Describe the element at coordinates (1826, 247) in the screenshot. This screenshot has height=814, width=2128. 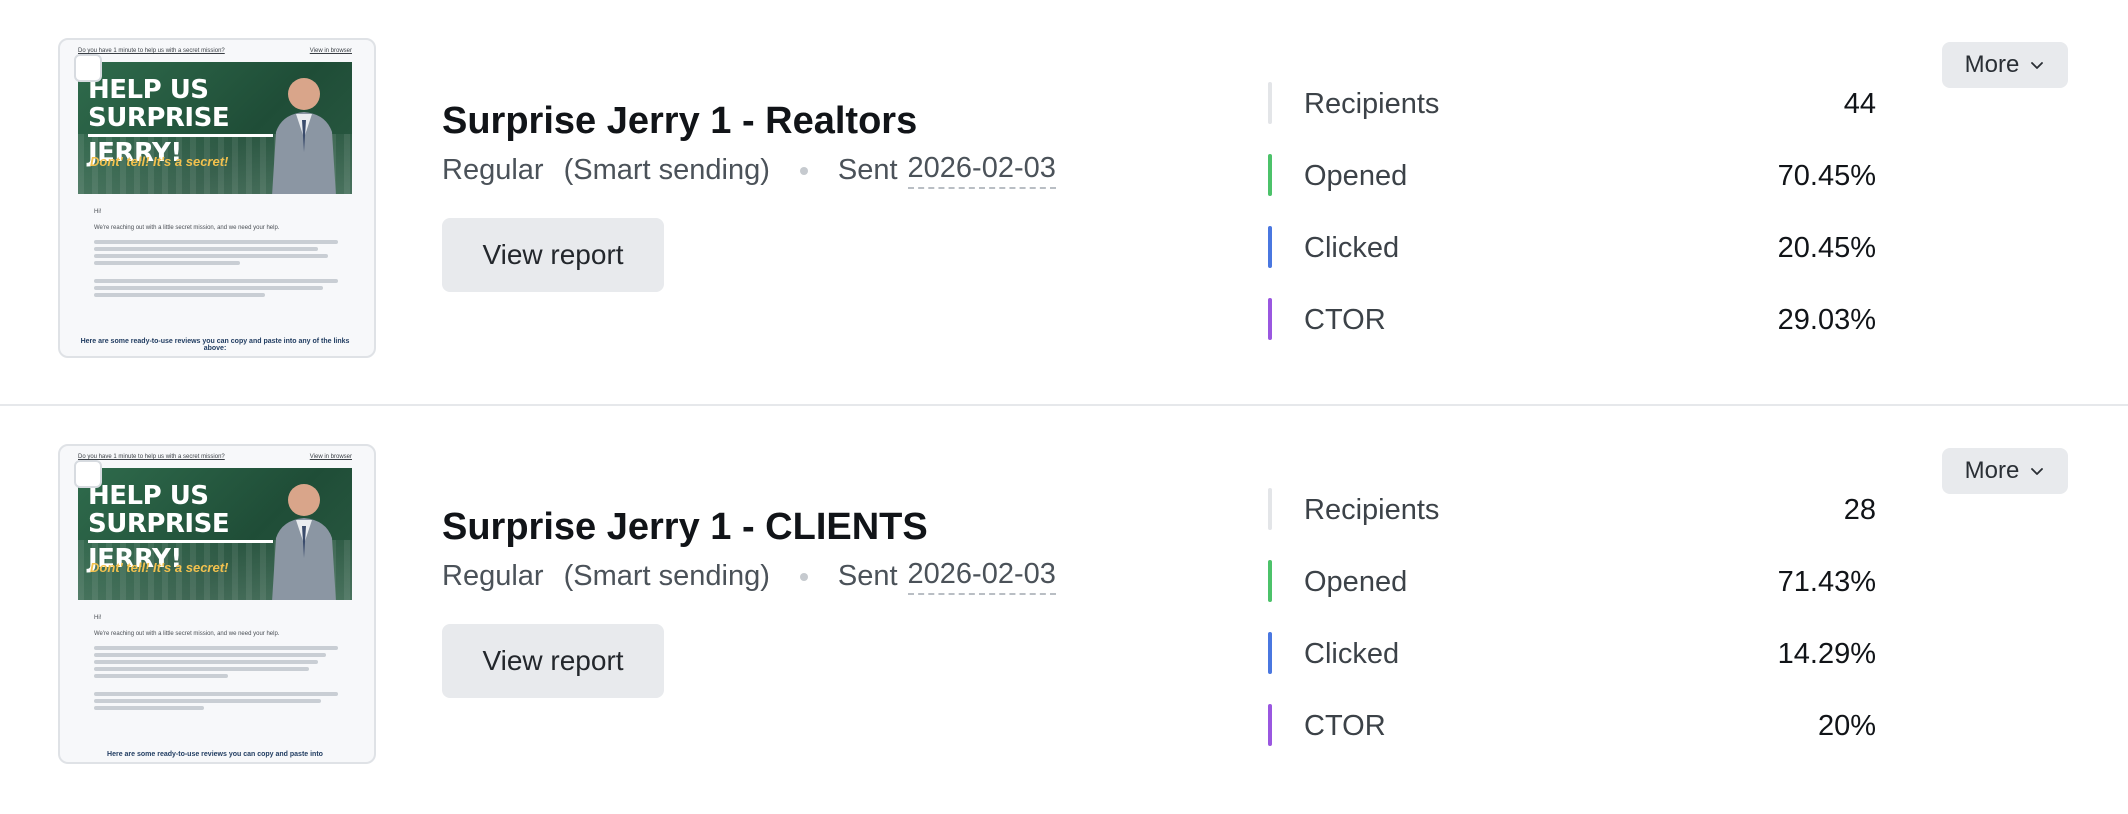
I see `stat-value: 20.45%` at that location.